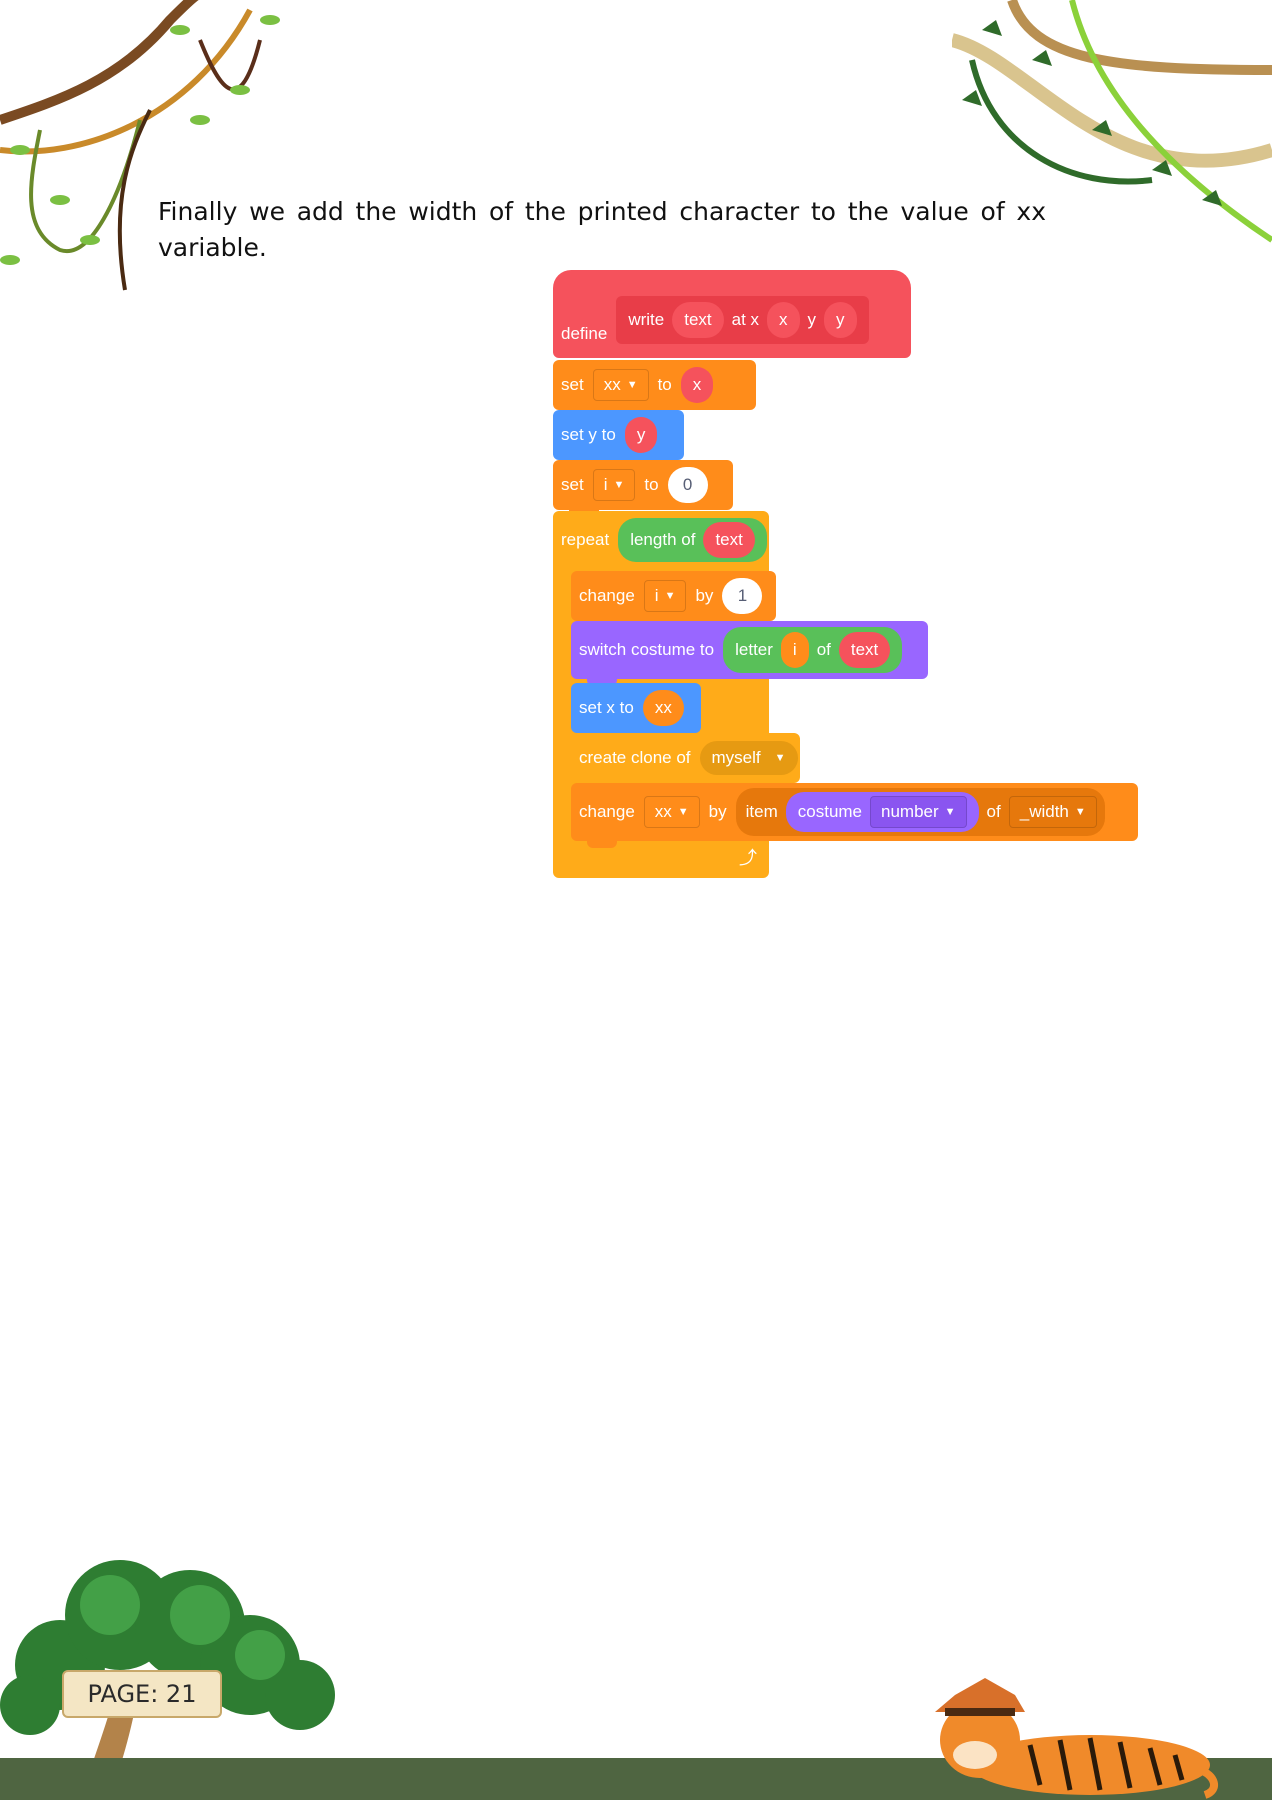  I want to click on list-name: _width, so click(1044, 811).